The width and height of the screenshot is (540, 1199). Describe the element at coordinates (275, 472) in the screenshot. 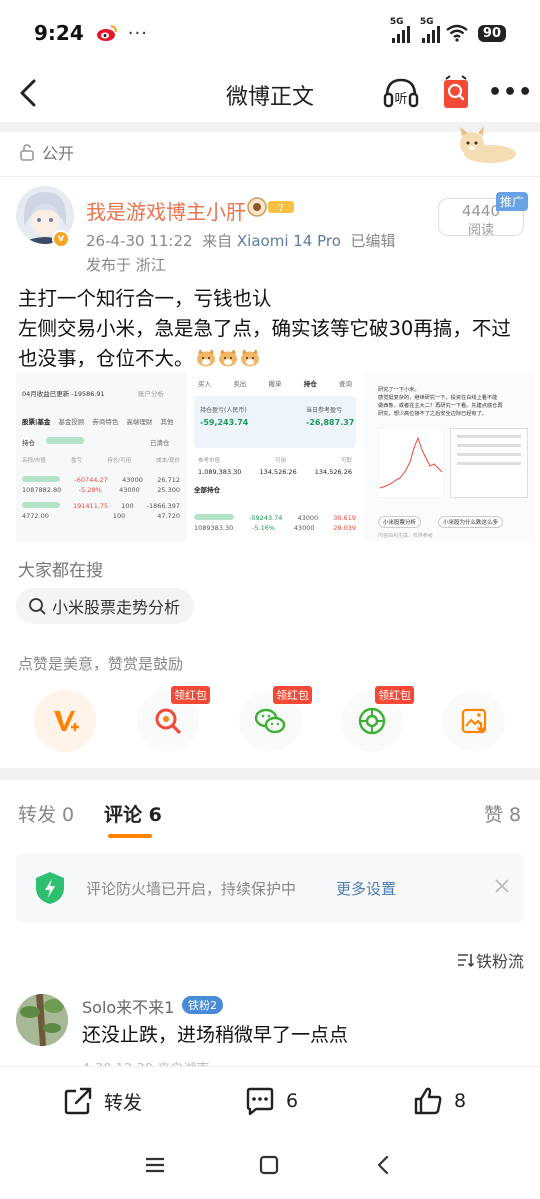

I see `img2-values: 1,089,383.30 134,526.26 134,526.26` at that location.